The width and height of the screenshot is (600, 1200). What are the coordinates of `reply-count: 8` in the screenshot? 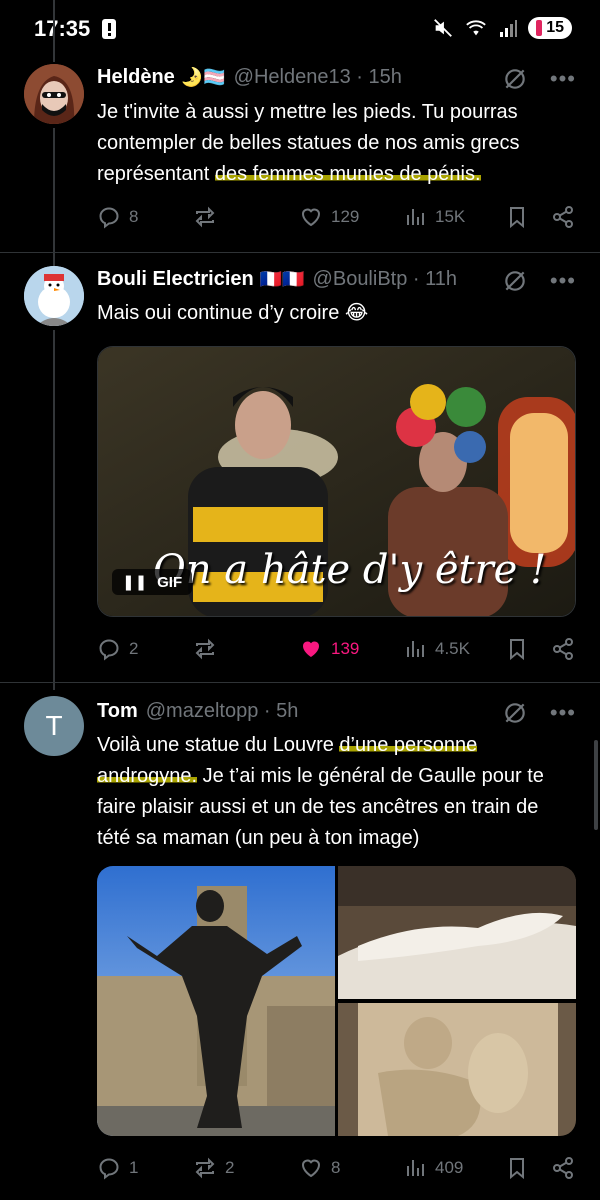 It's located at (134, 216).